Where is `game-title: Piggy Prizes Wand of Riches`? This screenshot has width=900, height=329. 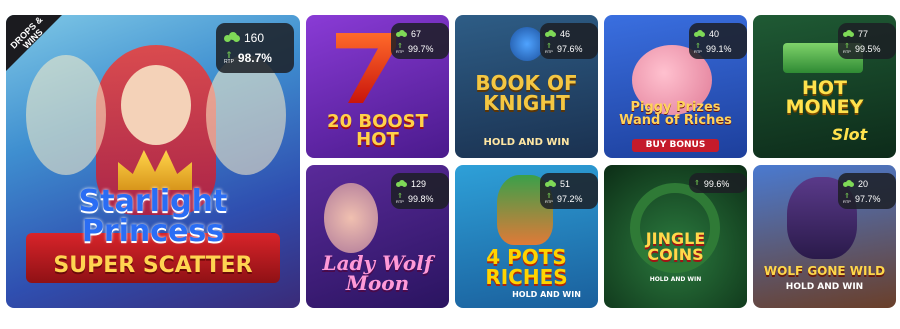
game-title: Piggy Prizes Wand of Riches is located at coordinates (675, 114).